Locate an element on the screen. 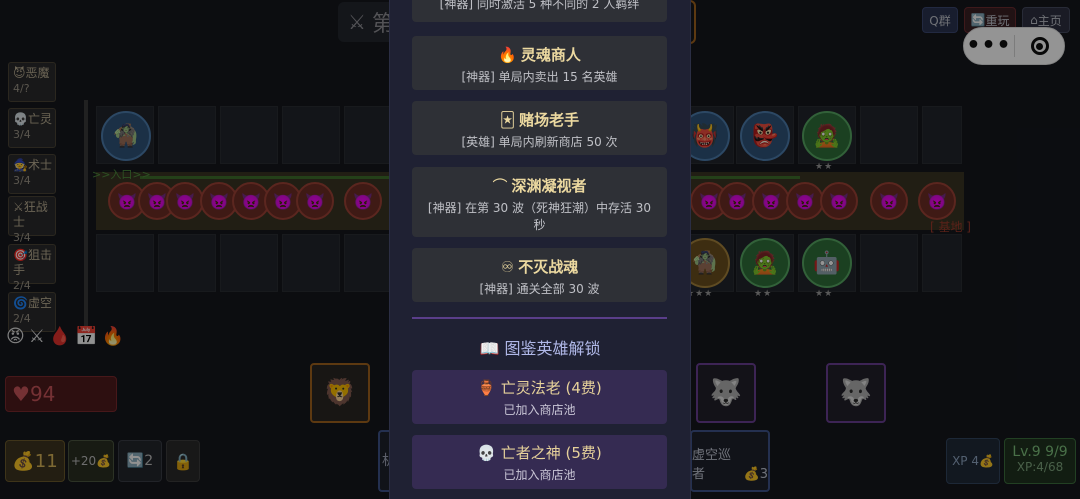 This screenshot has width=1080, height=499. achievement-card: 🔥 灵魂商人 [神器] 单局内卖出 15 名英雄 is located at coordinates (539, 63).